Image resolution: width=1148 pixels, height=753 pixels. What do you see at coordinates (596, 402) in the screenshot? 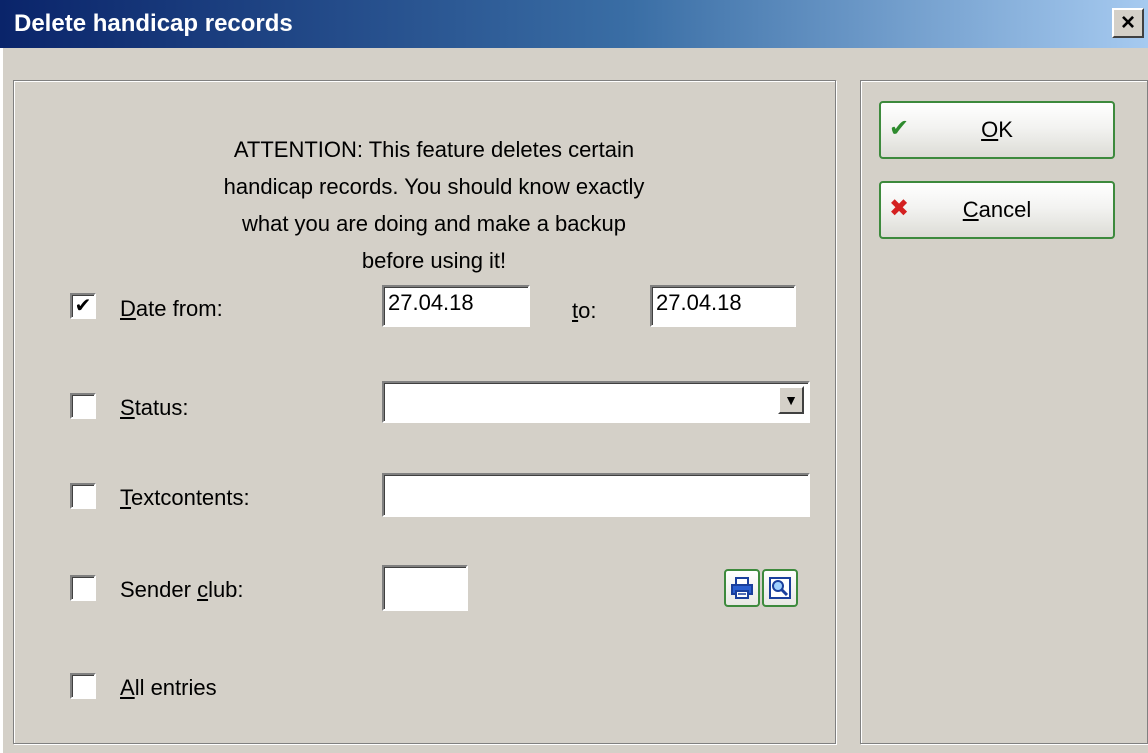
I see `status-select` at bounding box center [596, 402].